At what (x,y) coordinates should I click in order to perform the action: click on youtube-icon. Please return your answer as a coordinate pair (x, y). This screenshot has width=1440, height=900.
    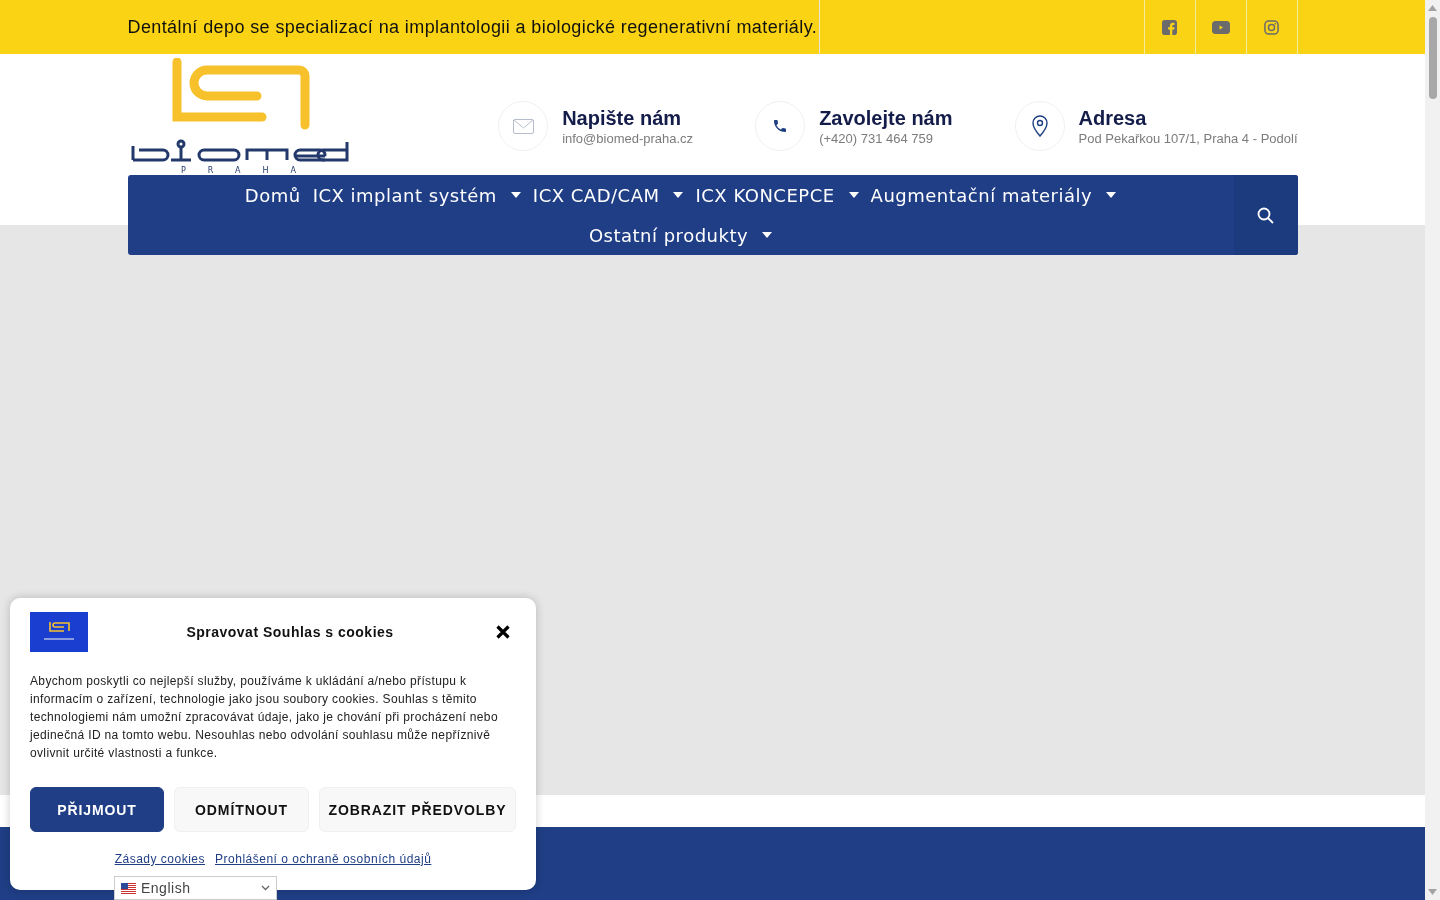
    Looking at the image, I should click on (1220, 27).